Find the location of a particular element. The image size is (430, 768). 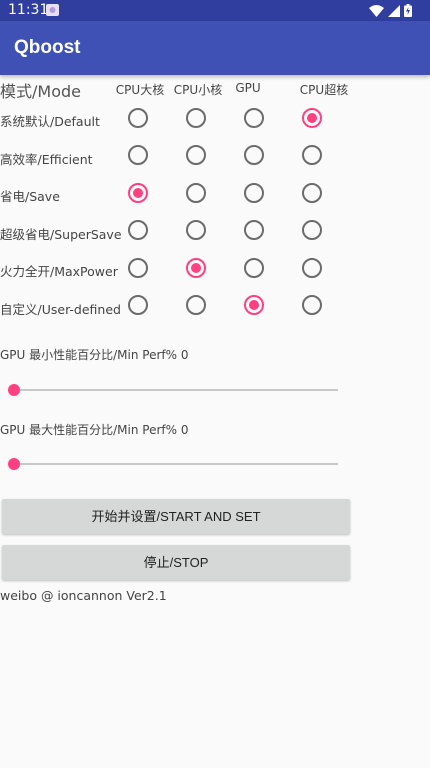

radio-default-cpu-little is located at coordinates (196, 118).